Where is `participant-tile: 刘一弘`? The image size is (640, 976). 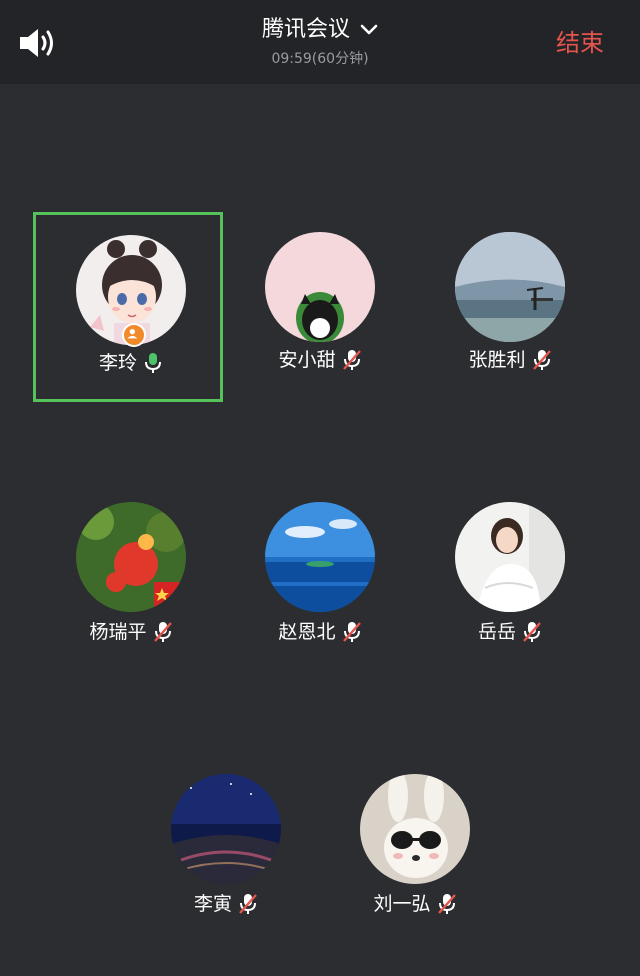 participant-tile: 刘一弘 is located at coordinates (415, 851).